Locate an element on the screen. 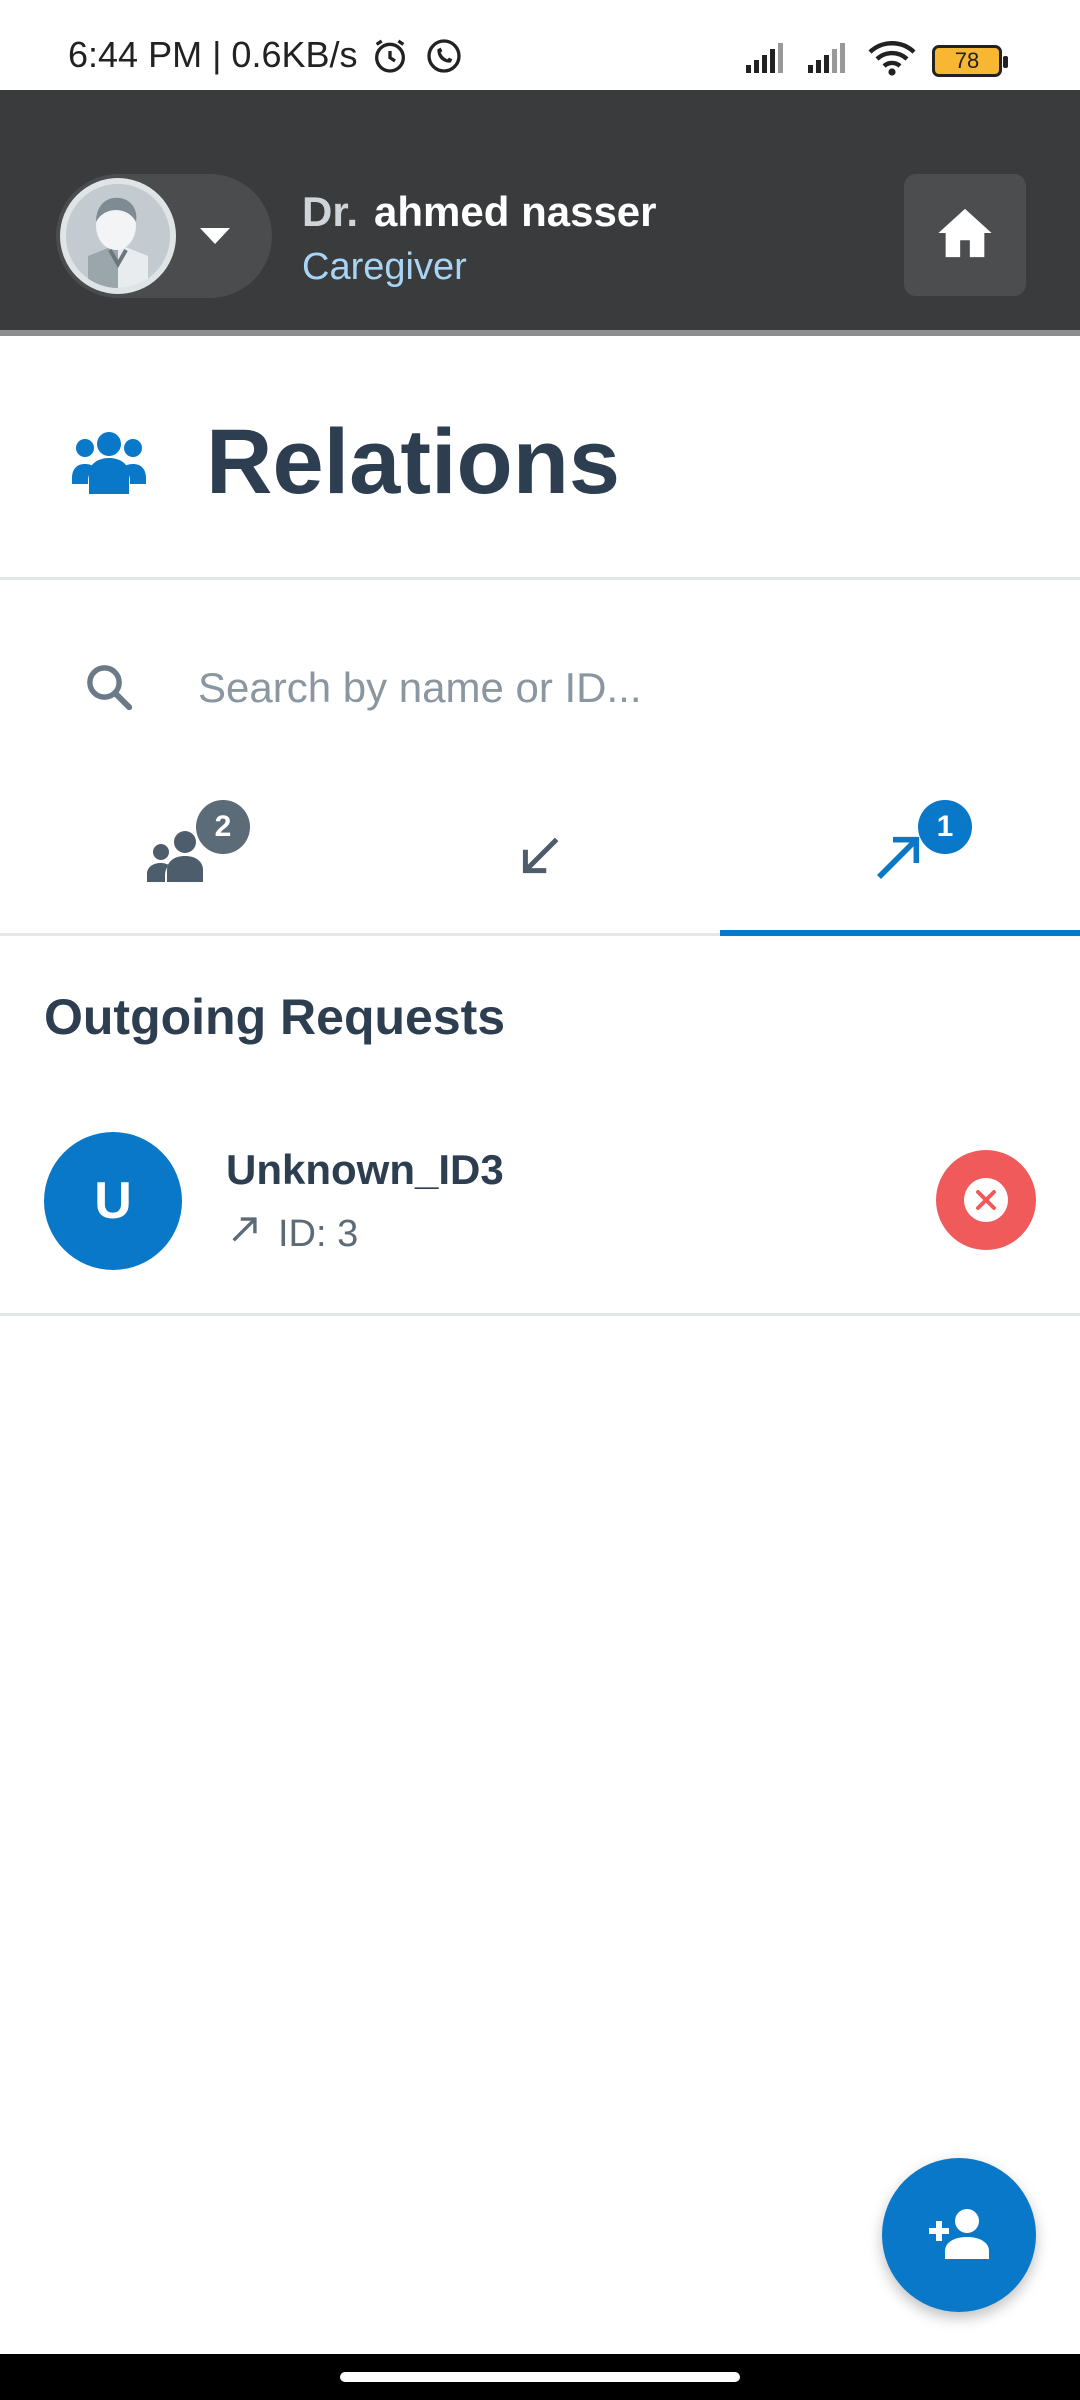  add-user-icon is located at coordinates (959, 2235).